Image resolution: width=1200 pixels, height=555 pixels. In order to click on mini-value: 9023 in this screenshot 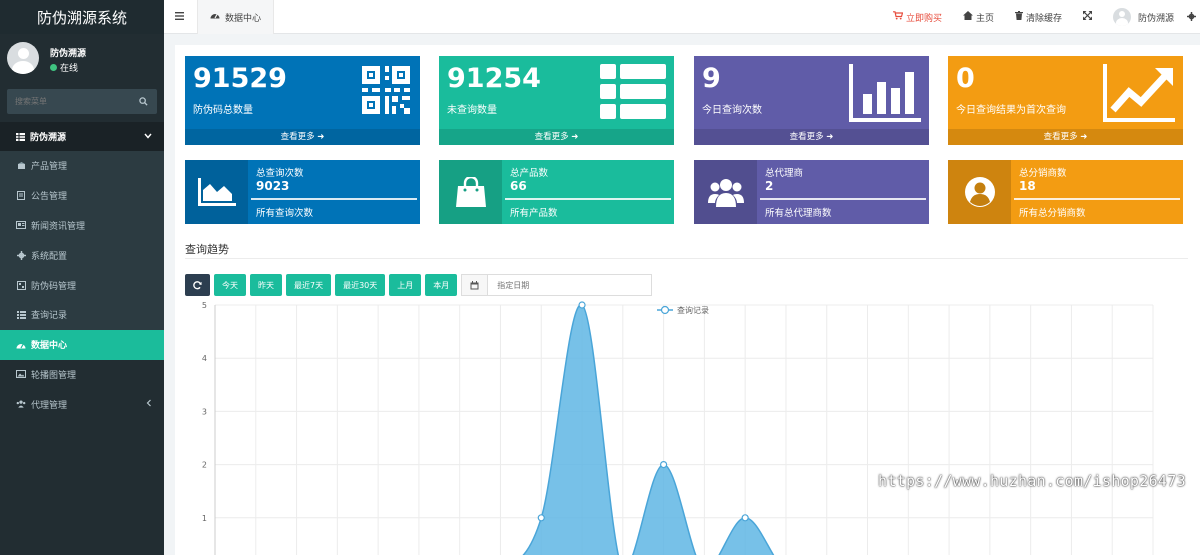, I will do `click(273, 186)`.